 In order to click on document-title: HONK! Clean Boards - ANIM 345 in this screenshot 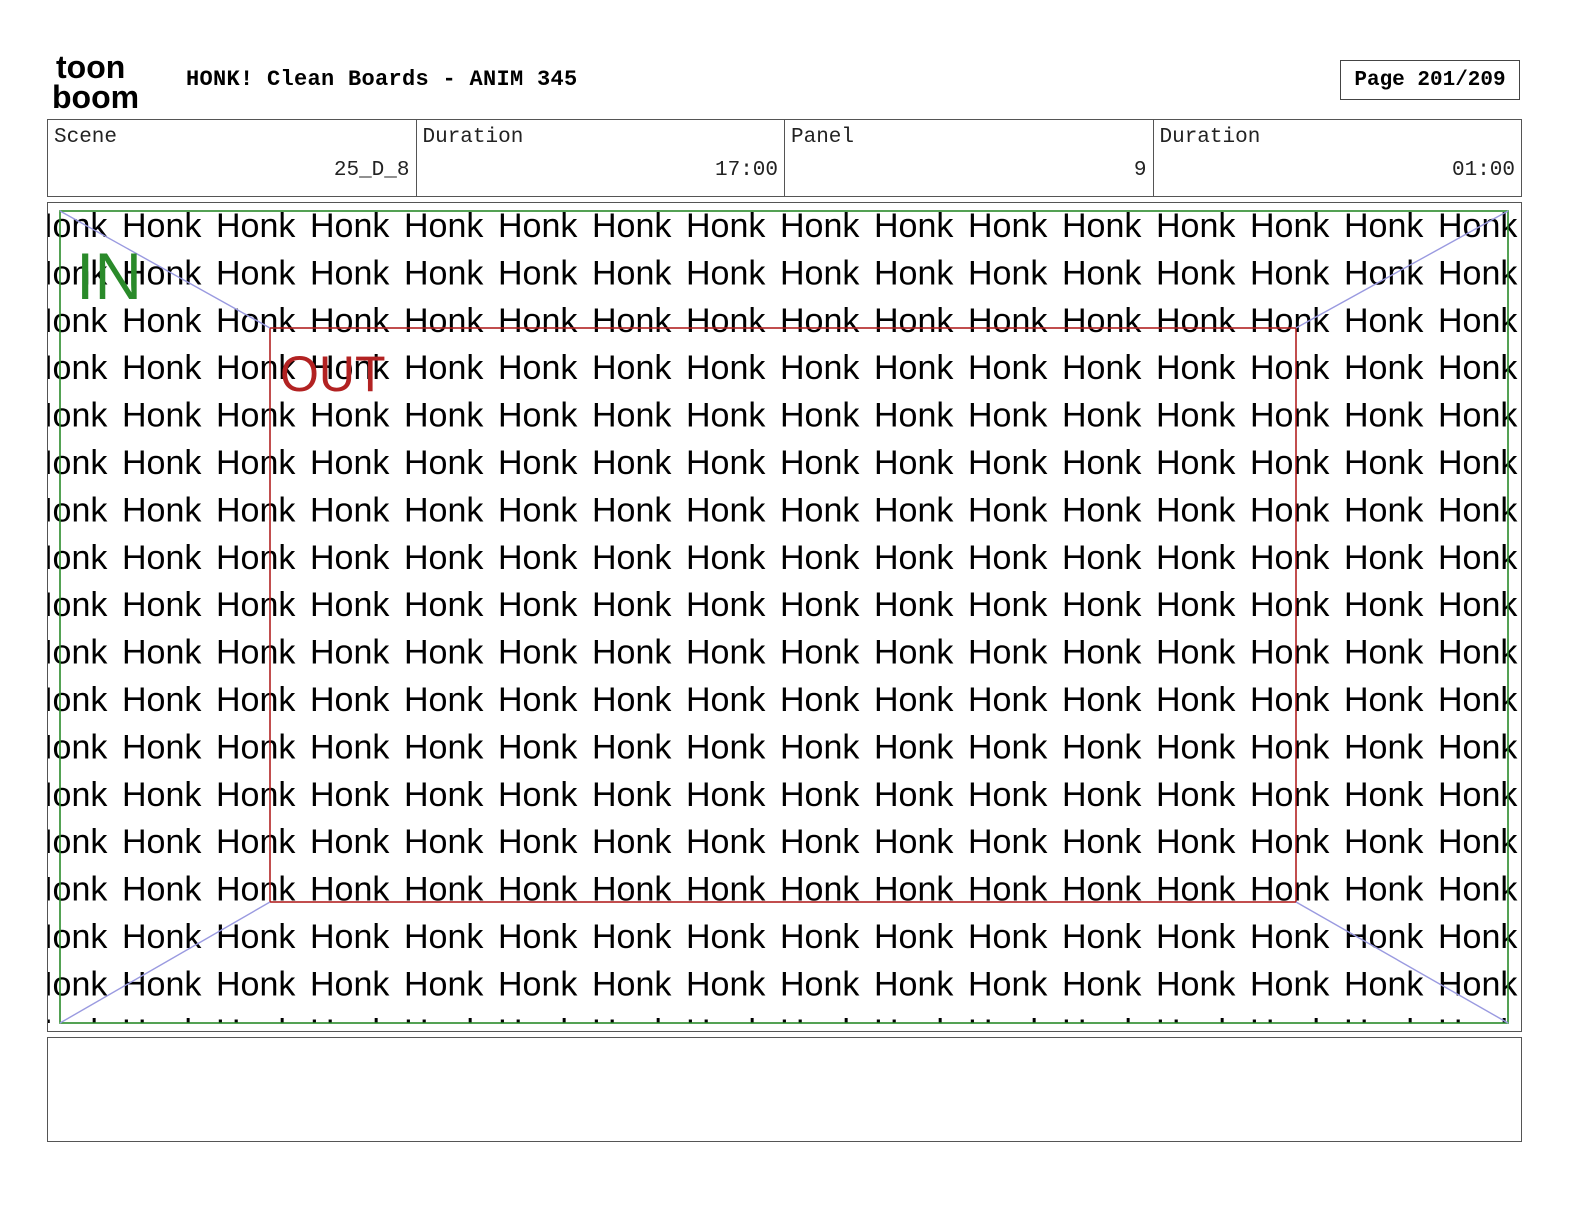, I will do `click(382, 79)`.